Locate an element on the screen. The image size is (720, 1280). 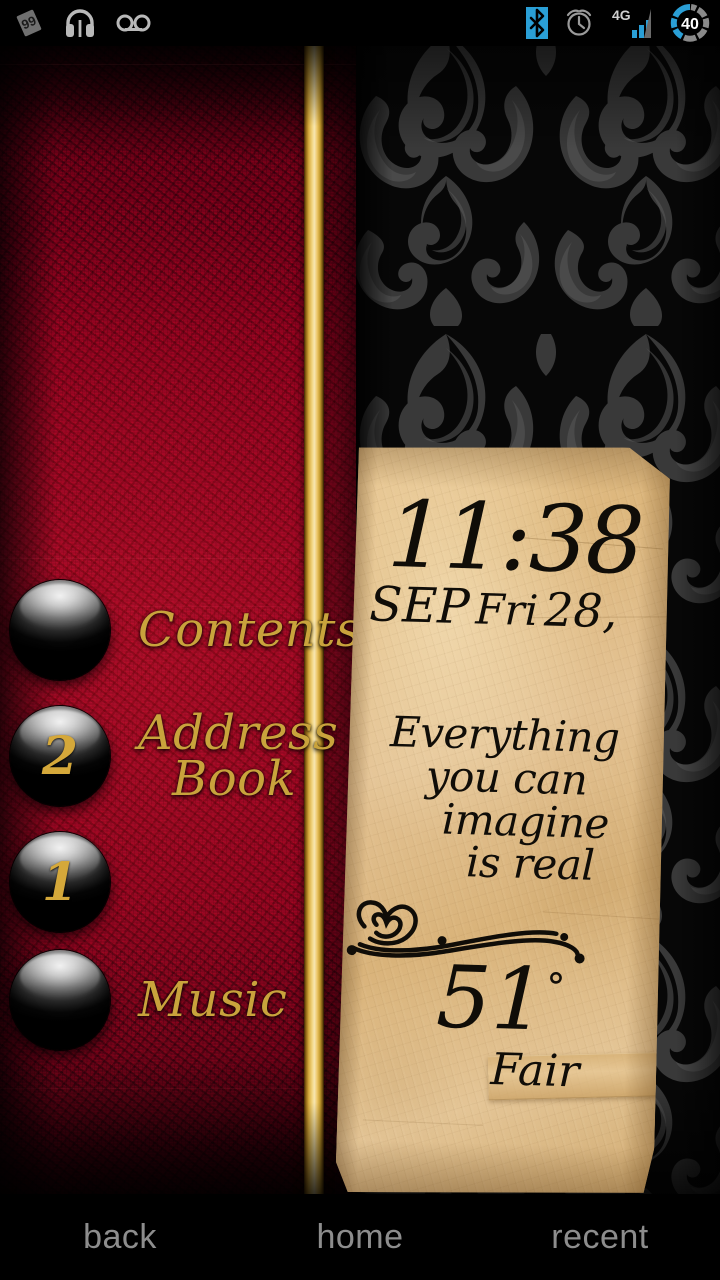
address-book-line-2: Book is located at coordinates (234, 779).